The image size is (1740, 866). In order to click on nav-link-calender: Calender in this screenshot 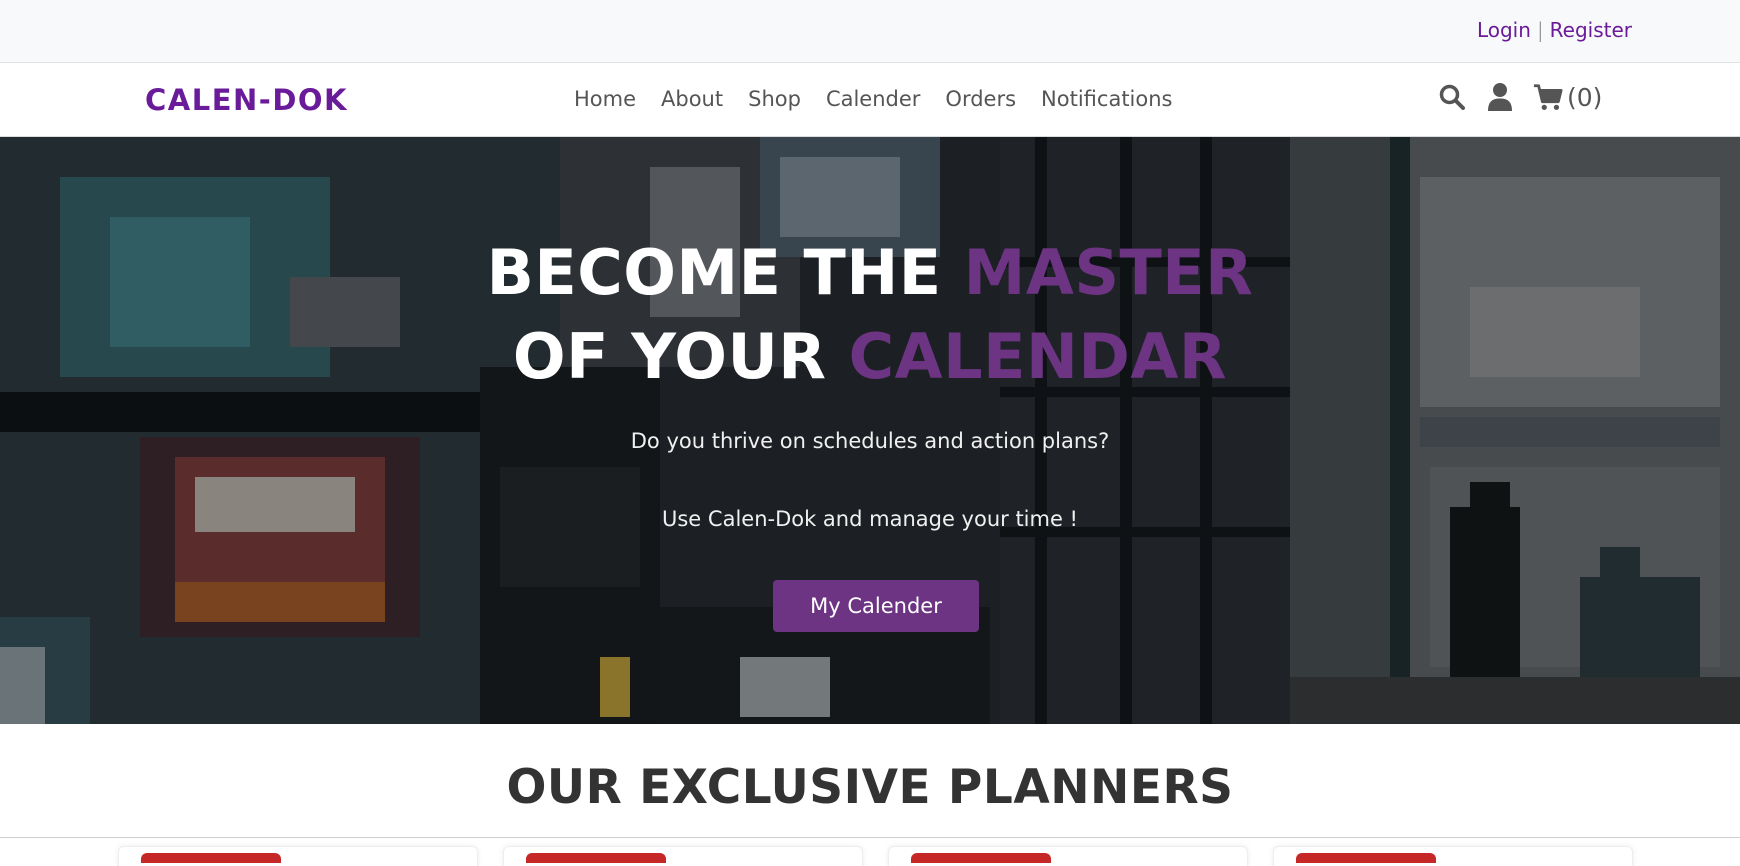, I will do `click(873, 99)`.